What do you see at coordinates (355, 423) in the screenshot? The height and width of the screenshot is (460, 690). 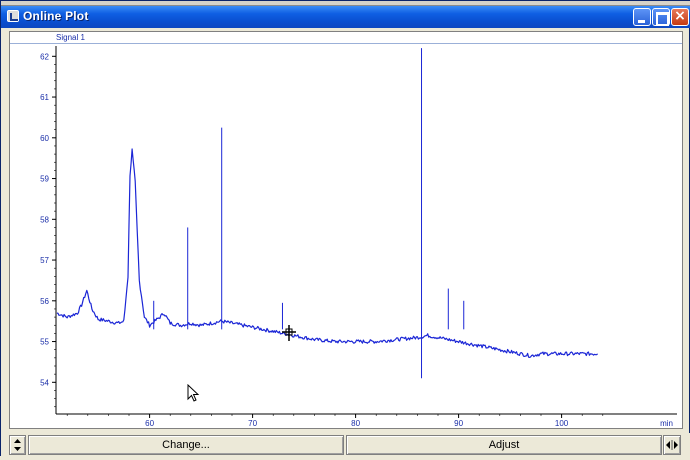 I see `x-tick-label: 80` at bounding box center [355, 423].